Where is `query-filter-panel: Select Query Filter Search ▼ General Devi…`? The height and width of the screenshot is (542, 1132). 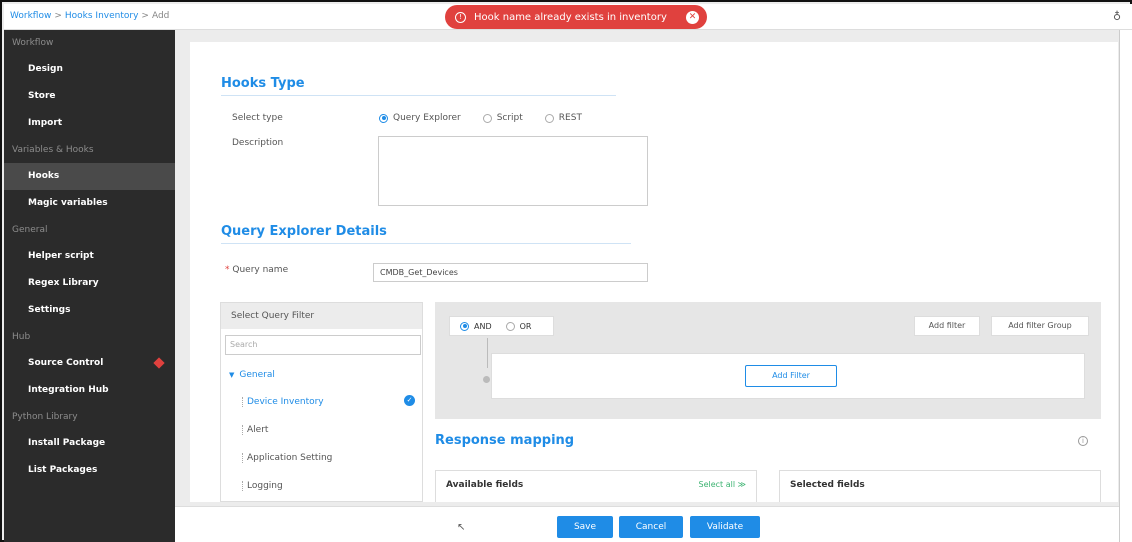
query-filter-panel: Select Query Filter Search ▼ General Devi… is located at coordinates (321, 402).